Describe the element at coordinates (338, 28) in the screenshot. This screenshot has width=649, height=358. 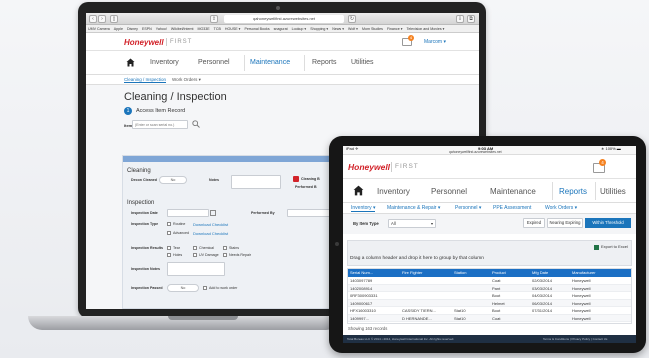
I see `bookmark-item: News ▾` at that location.